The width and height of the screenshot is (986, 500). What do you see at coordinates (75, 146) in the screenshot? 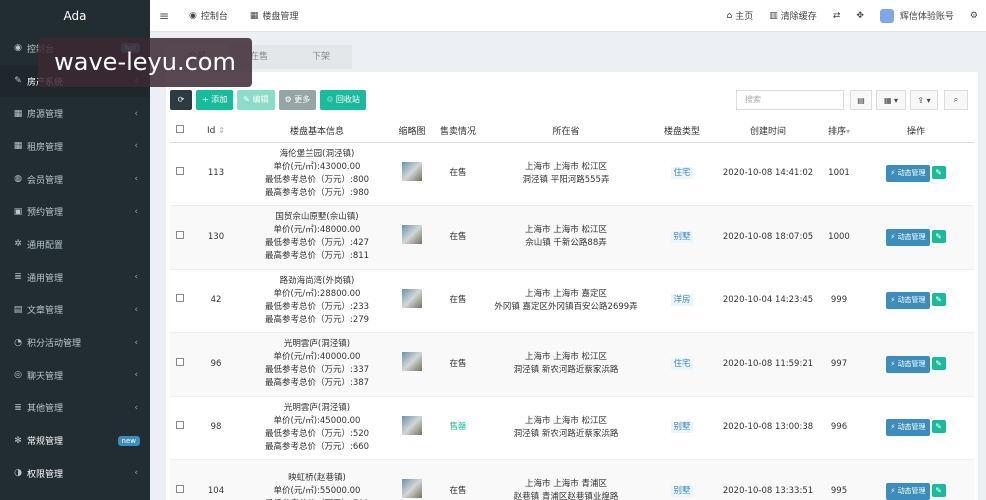
I see `sidebar-item-3: ▦ 租房管理 ‹` at bounding box center [75, 146].